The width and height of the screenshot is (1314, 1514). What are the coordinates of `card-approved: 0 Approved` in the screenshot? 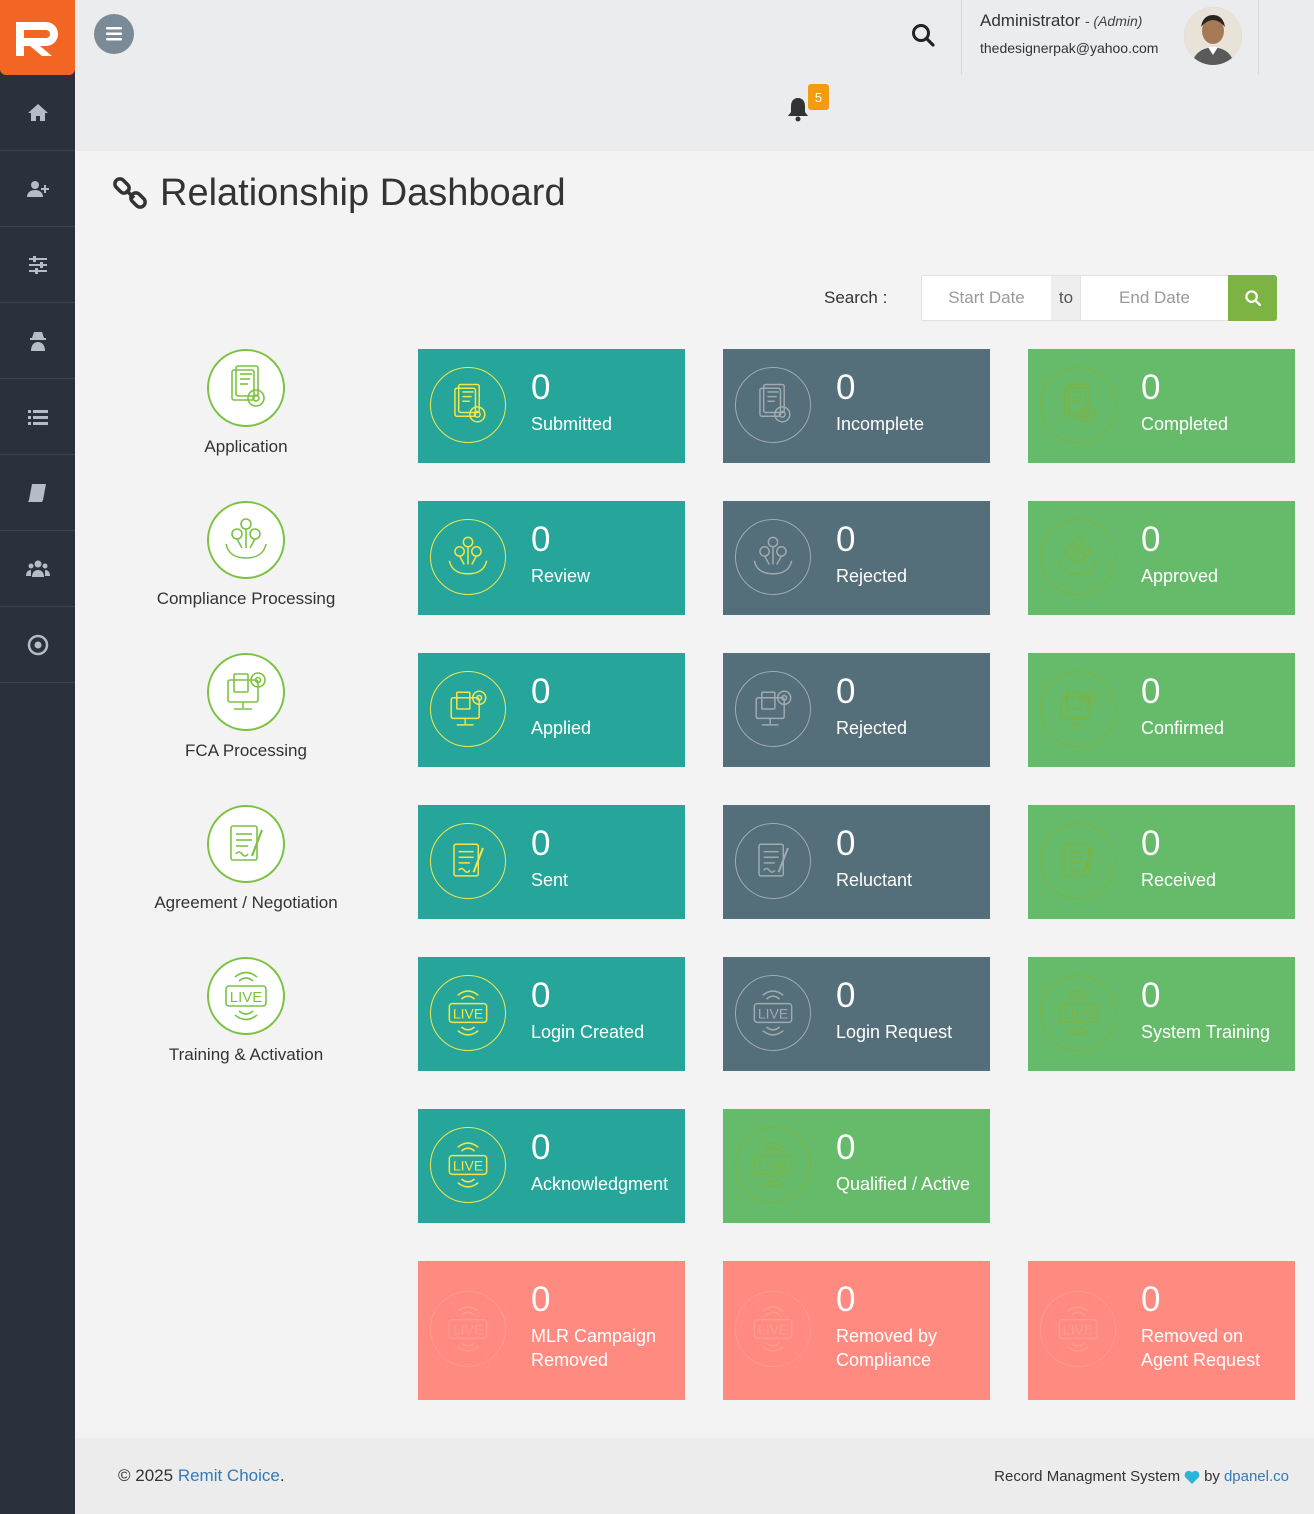 It's located at (1161, 558).